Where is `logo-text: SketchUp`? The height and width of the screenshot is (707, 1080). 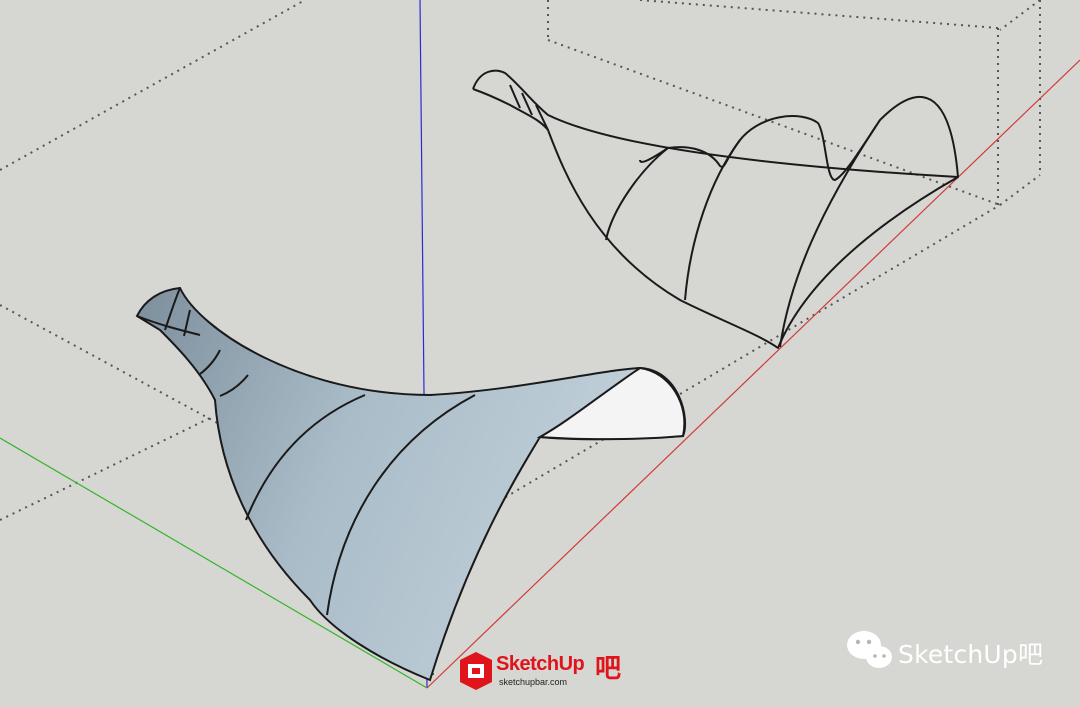 logo-text: SketchUp is located at coordinates (540, 664).